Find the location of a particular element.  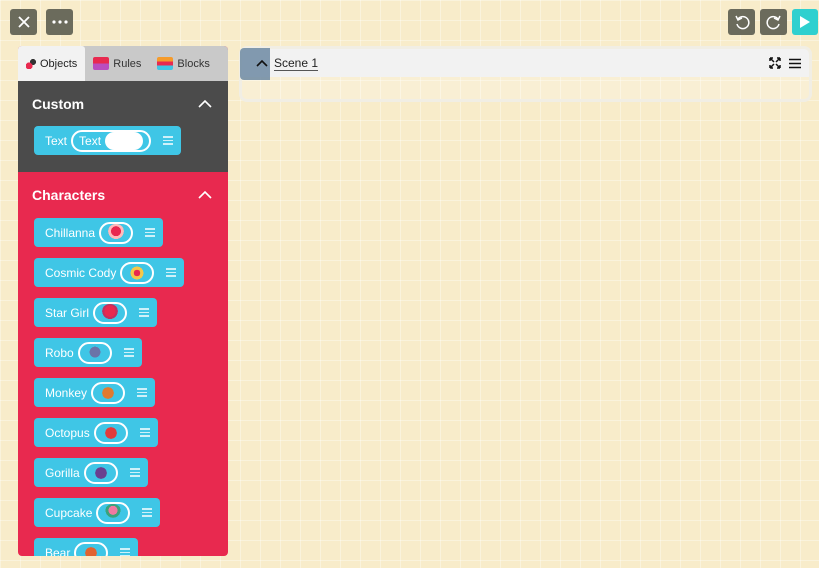

tab-label: Blocks is located at coordinates (193, 63).